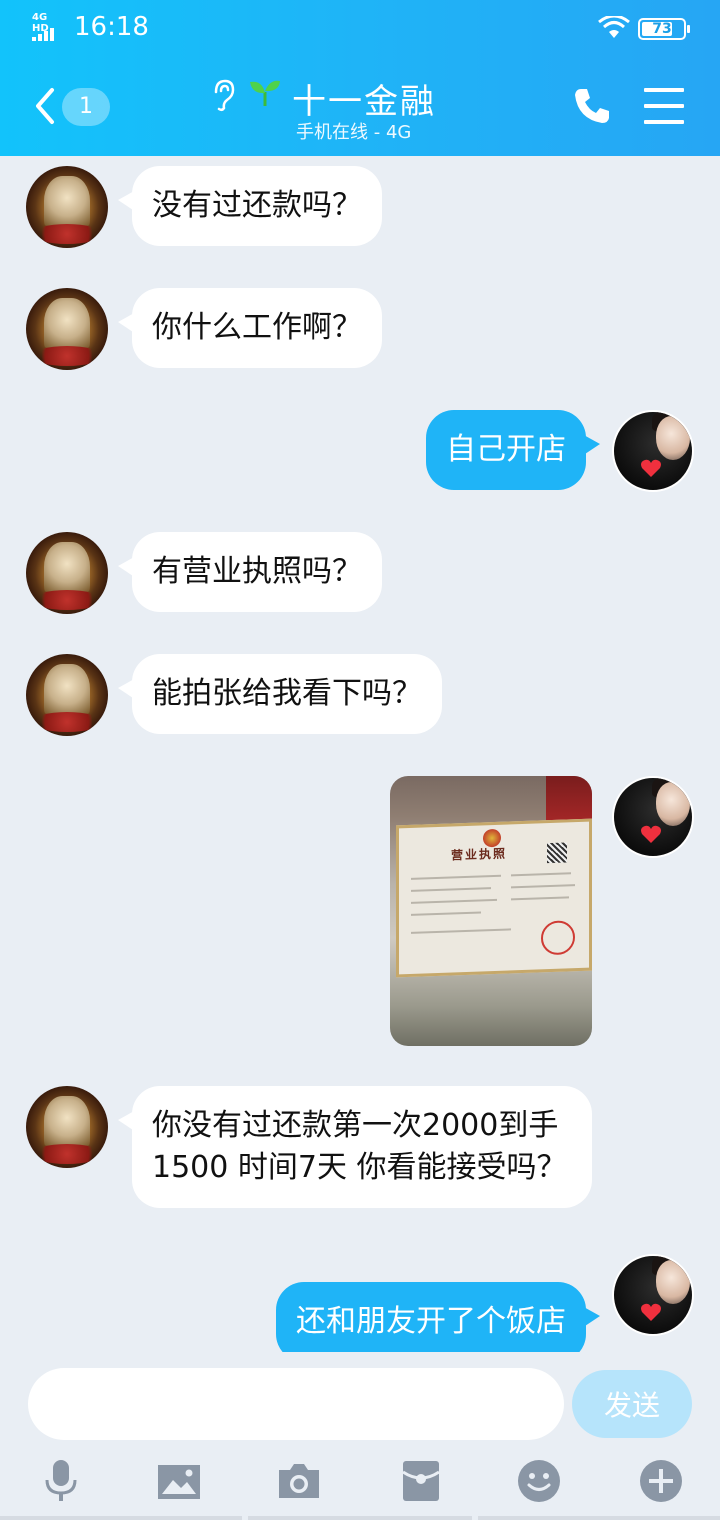 The image size is (720, 1520). Describe the element at coordinates (299, 1481) in the screenshot. I see `camera-icon` at that location.